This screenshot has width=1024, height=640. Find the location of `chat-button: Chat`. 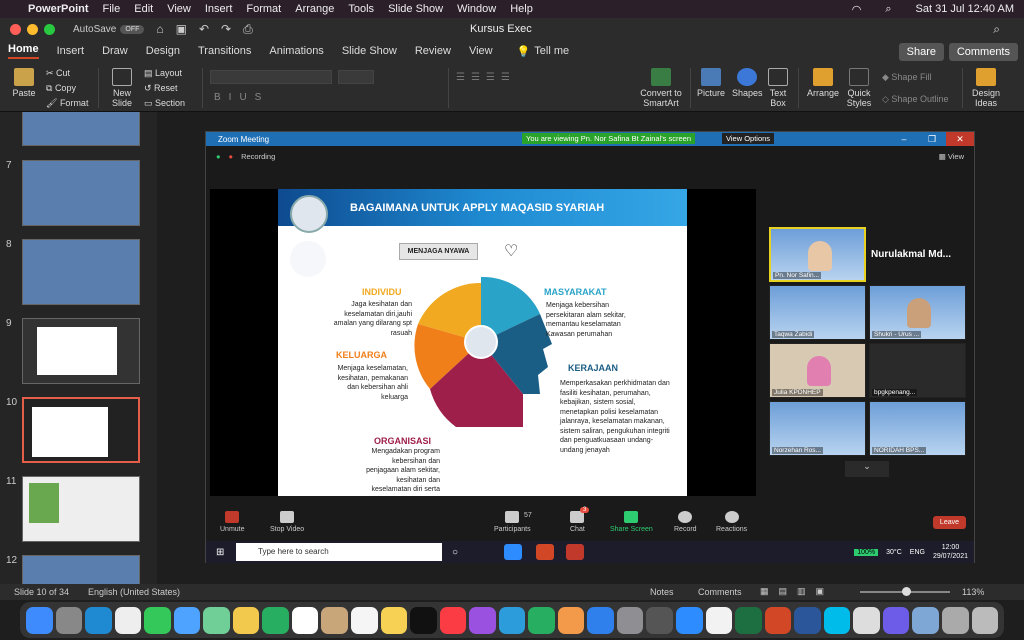

chat-button: Chat is located at coordinates (577, 522).